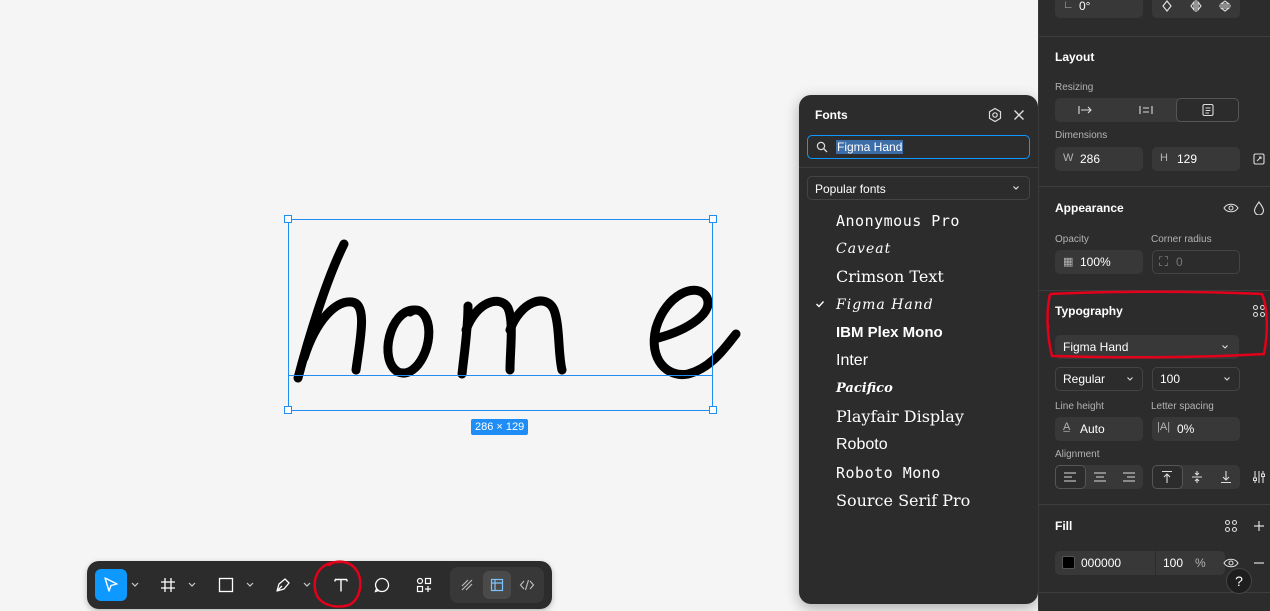 This screenshot has width=1270, height=611. I want to click on type-settings-button, so click(1258, 477).